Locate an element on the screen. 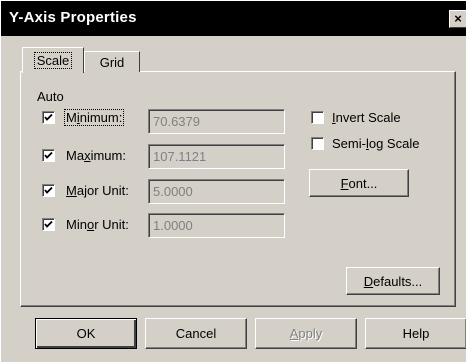 The width and height of the screenshot is (466, 362). invert-scale-label: Invert Scale is located at coordinates (366, 117).